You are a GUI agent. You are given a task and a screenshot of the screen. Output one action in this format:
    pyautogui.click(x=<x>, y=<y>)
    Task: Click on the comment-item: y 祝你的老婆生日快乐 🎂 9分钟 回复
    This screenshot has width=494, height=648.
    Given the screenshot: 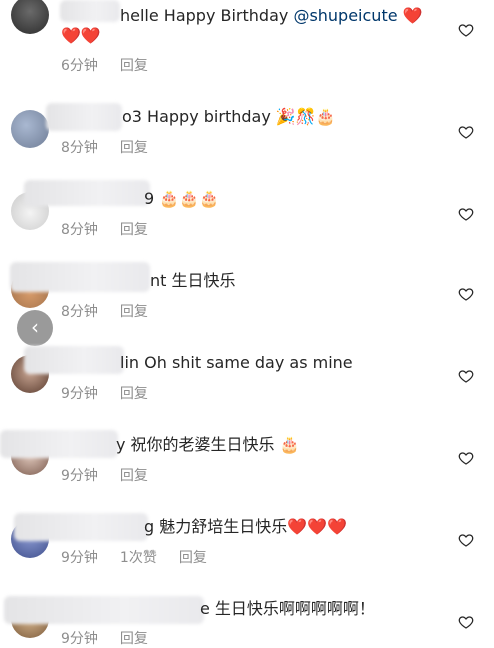 What is the action you would take?
    pyautogui.click(x=247, y=455)
    